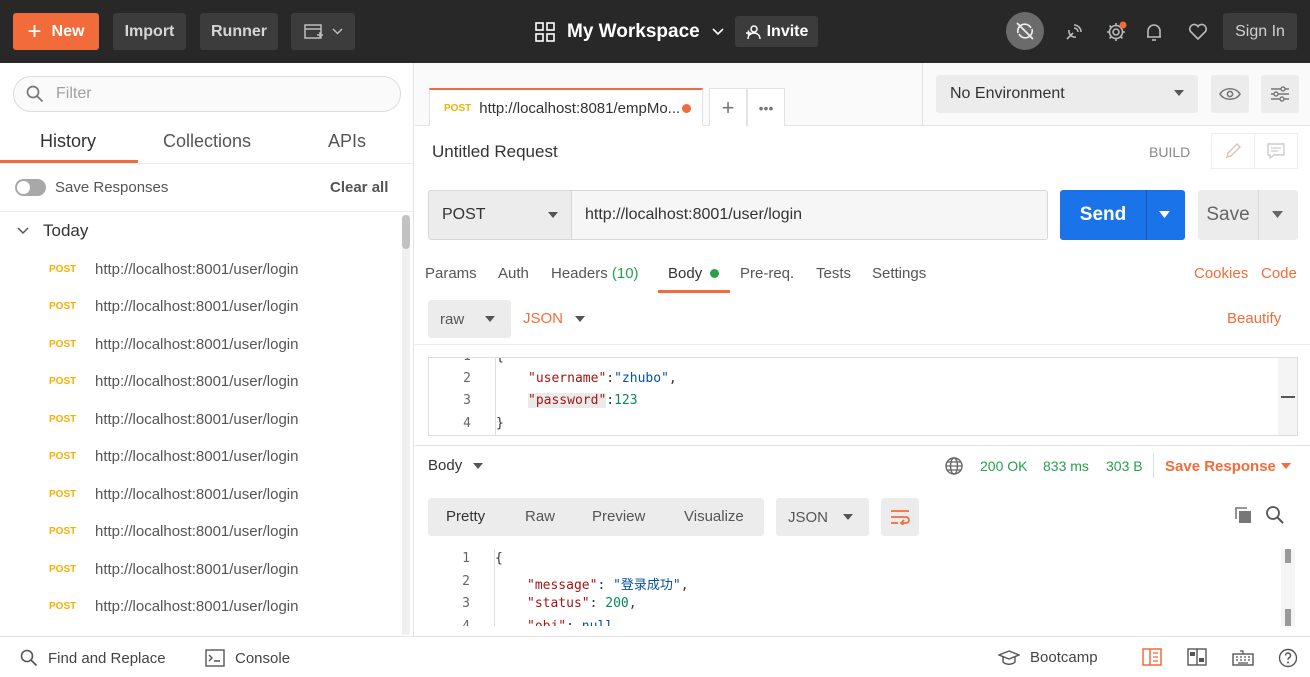 The image size is (1310, 677). Describe the element at coordinates (728, 107) in the screenshot. I see `new-tab-button: +` at that location.